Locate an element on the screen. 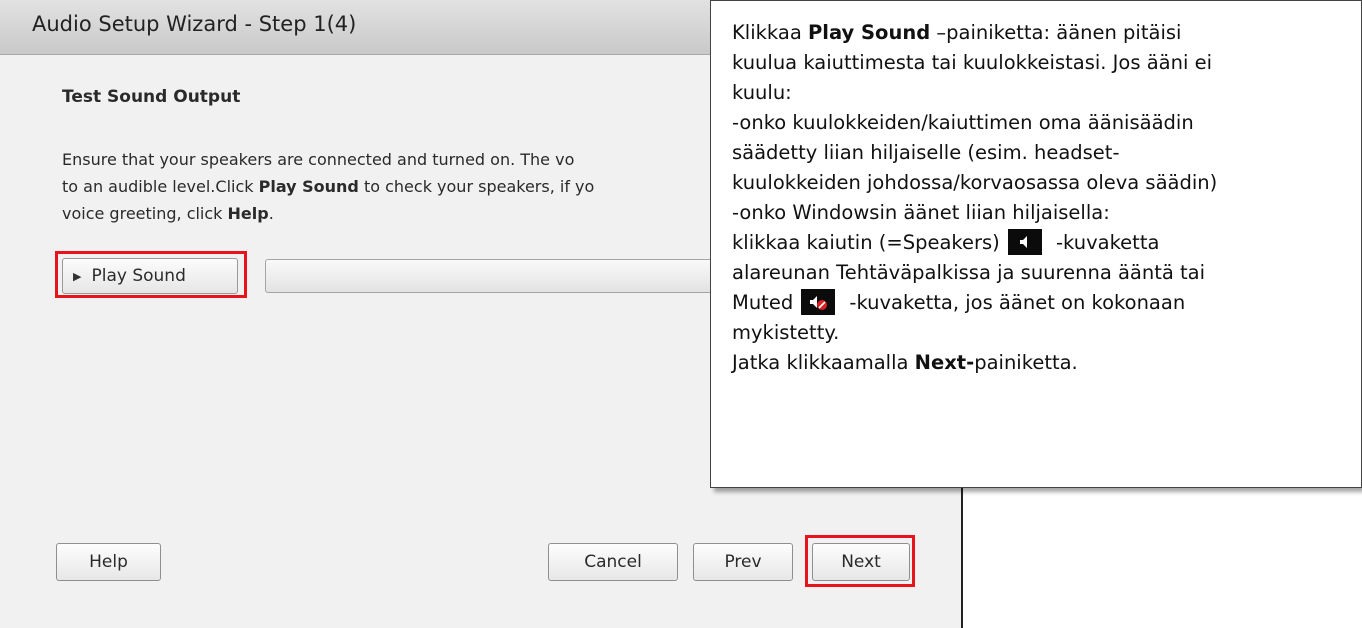 The width and height of the screenshot is (1362, 628). prev-button-label: Prev is located at coordinates (743, 562).